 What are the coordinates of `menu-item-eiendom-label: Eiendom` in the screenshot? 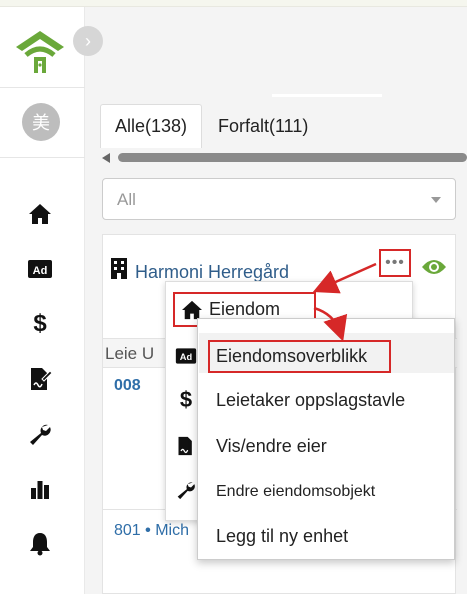 It's located at (245, 309).